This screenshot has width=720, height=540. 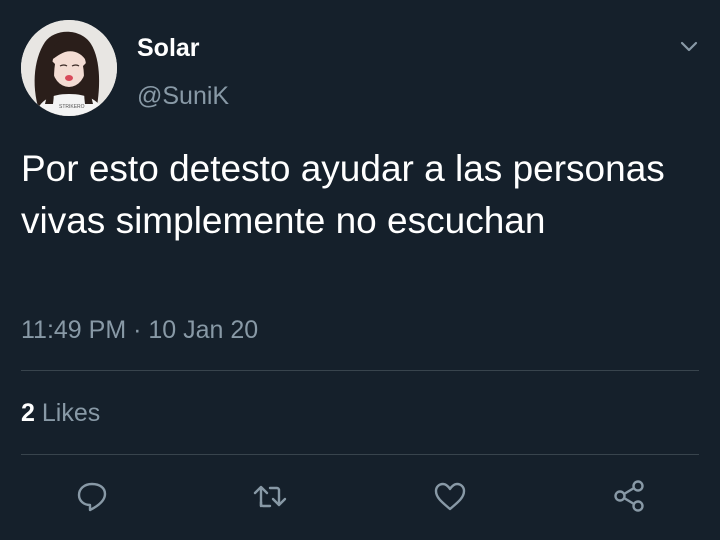 I want to click on likes-count: 2, so click(x=28, y=413).